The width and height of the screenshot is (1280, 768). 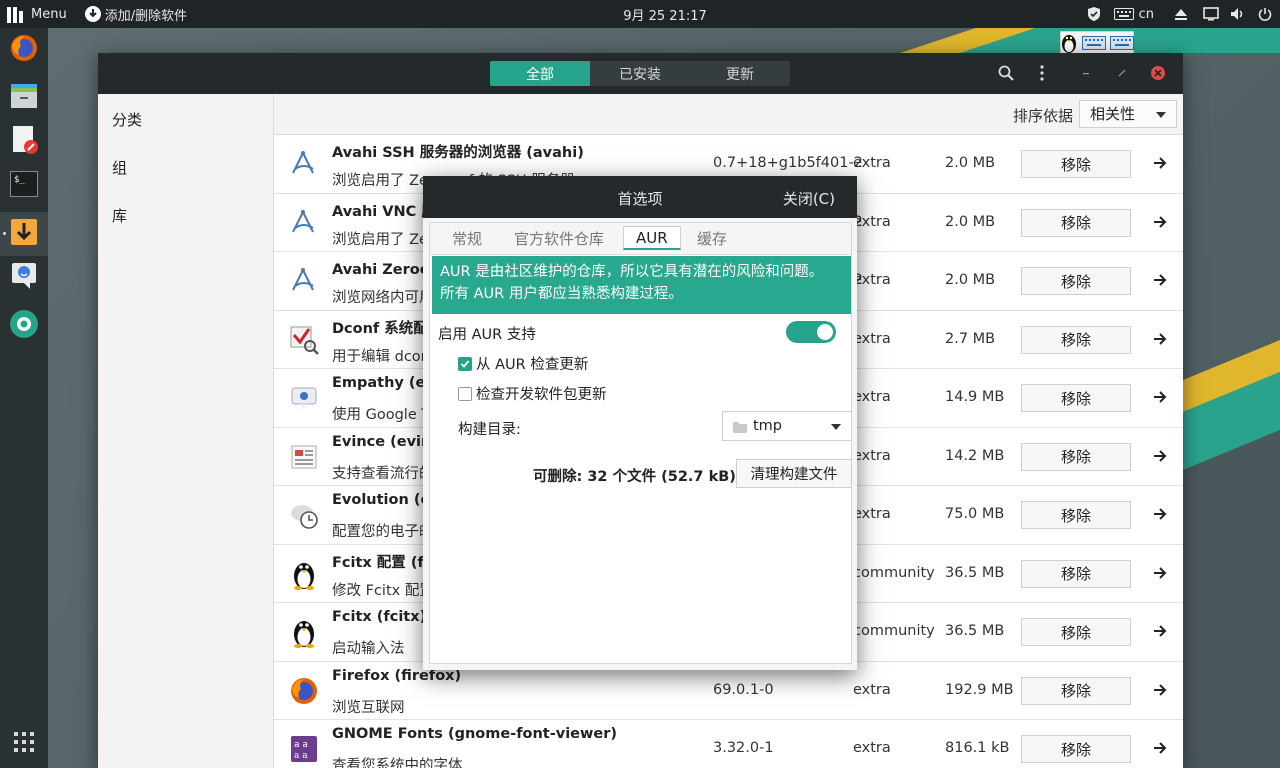 What do you see at coordinates (1238, 14) in the screenshot?
I see `volume-icon` at bounding box center [1238, 14].